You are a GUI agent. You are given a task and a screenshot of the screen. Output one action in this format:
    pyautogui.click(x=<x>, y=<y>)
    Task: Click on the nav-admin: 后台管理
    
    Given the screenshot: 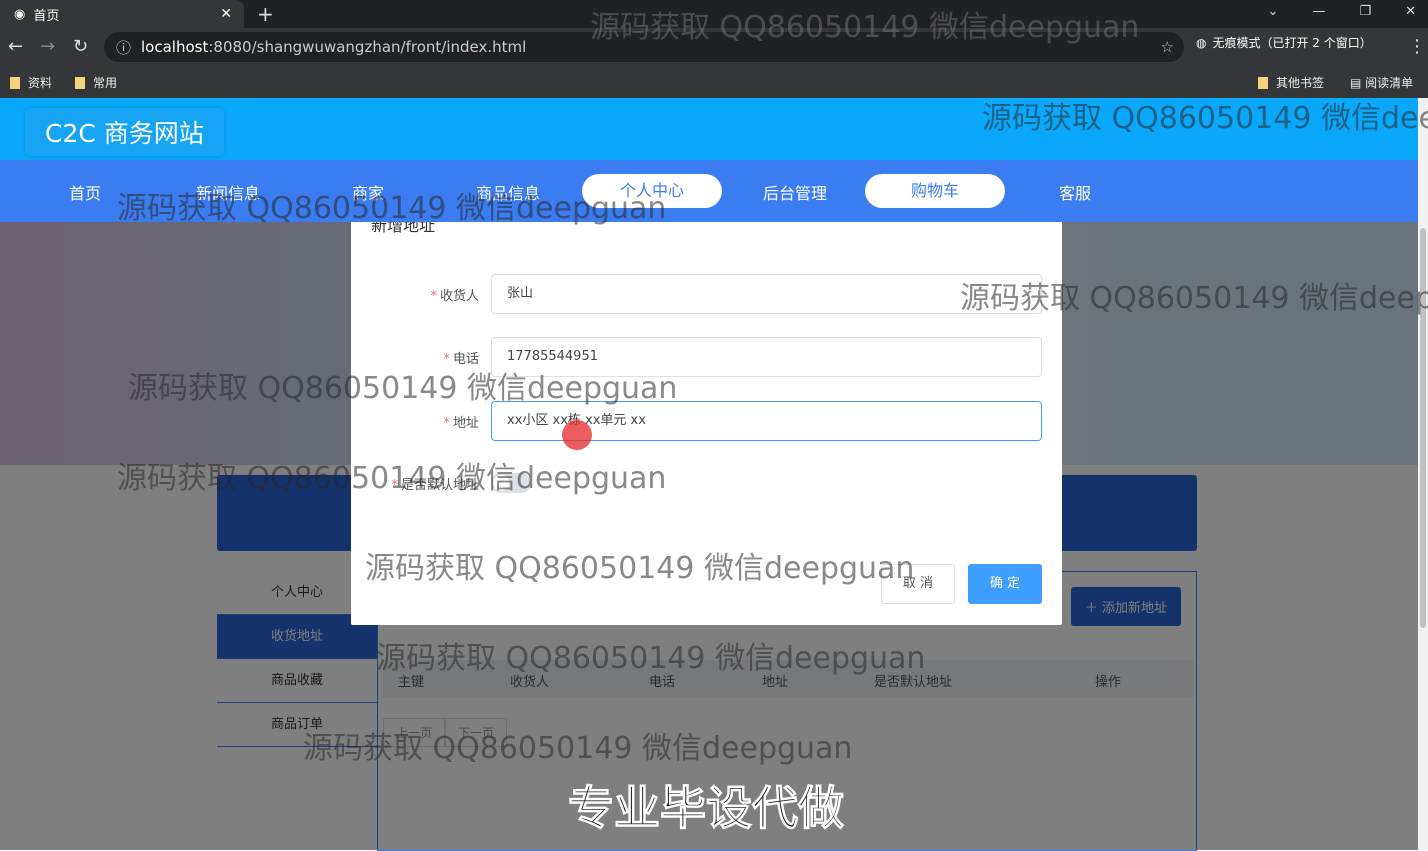 What is the action you would take?
    pyautogui.click(x=795, y=192)
    